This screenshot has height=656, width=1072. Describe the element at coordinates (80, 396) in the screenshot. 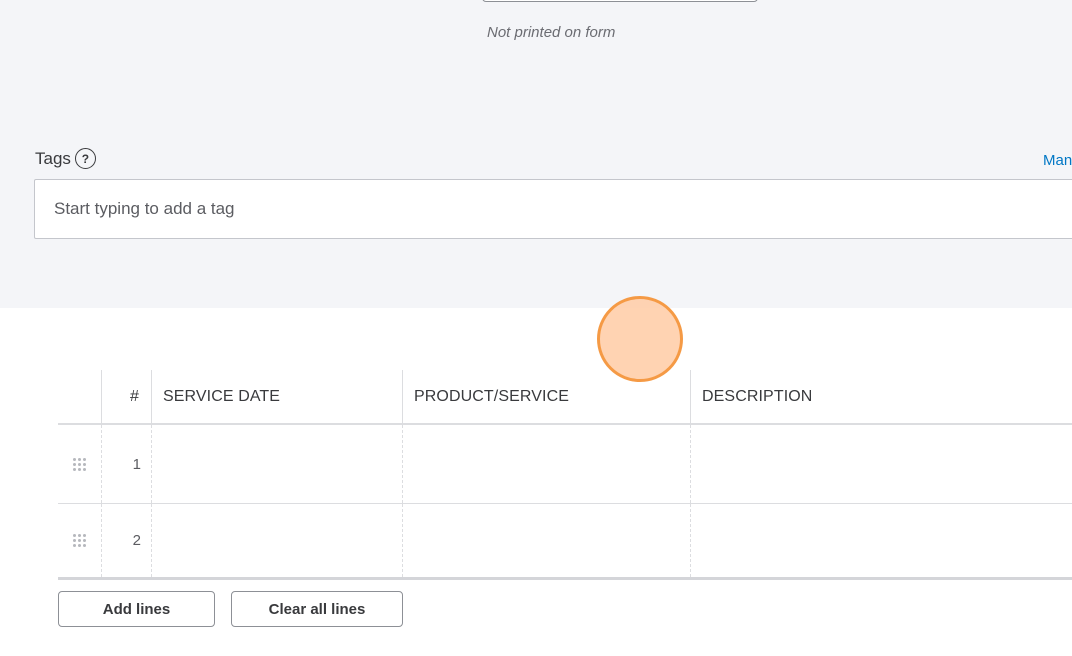

I see `header-drag-column` at that location.